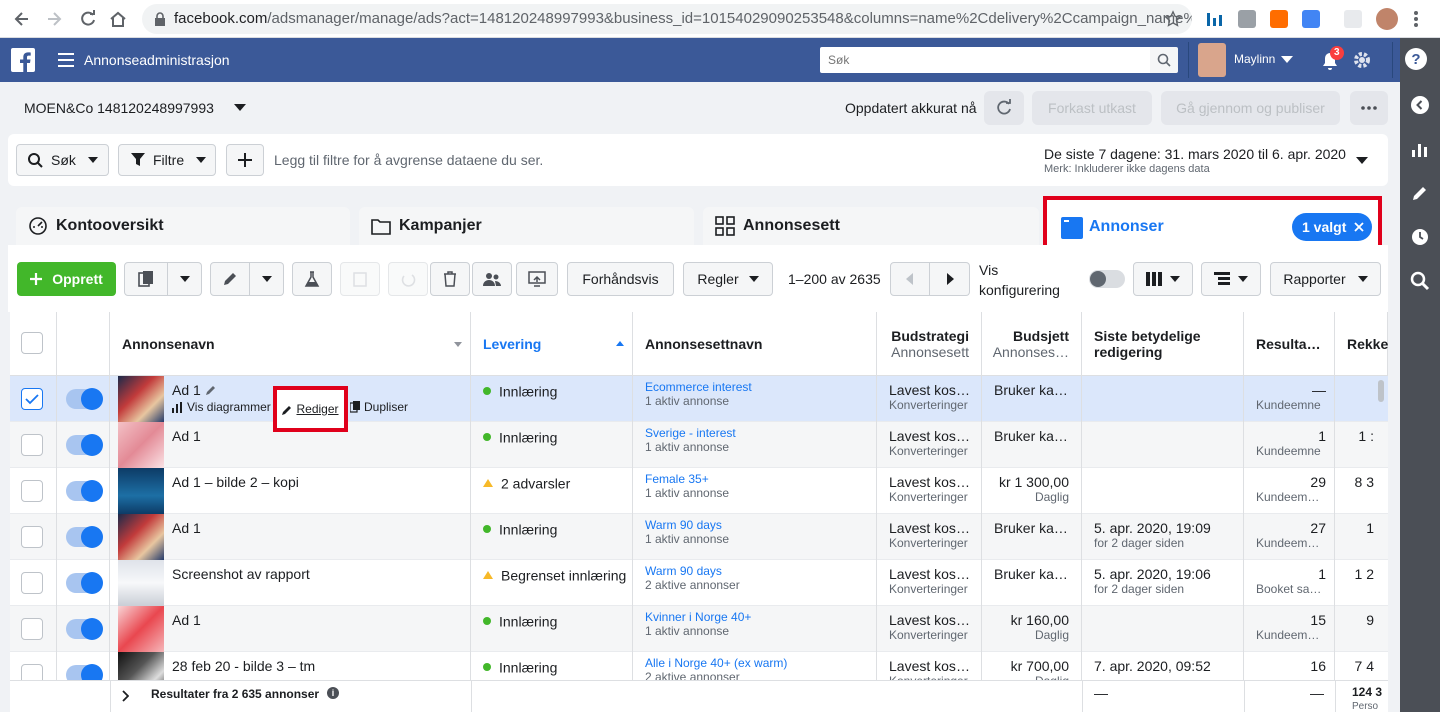 The height and width of the screenshot is (712, 1440). What do you see at coordinates (1361, 344) in the screenshot?
I see `col-header-reach: Rekkev` at bounding box center [1361, 344].